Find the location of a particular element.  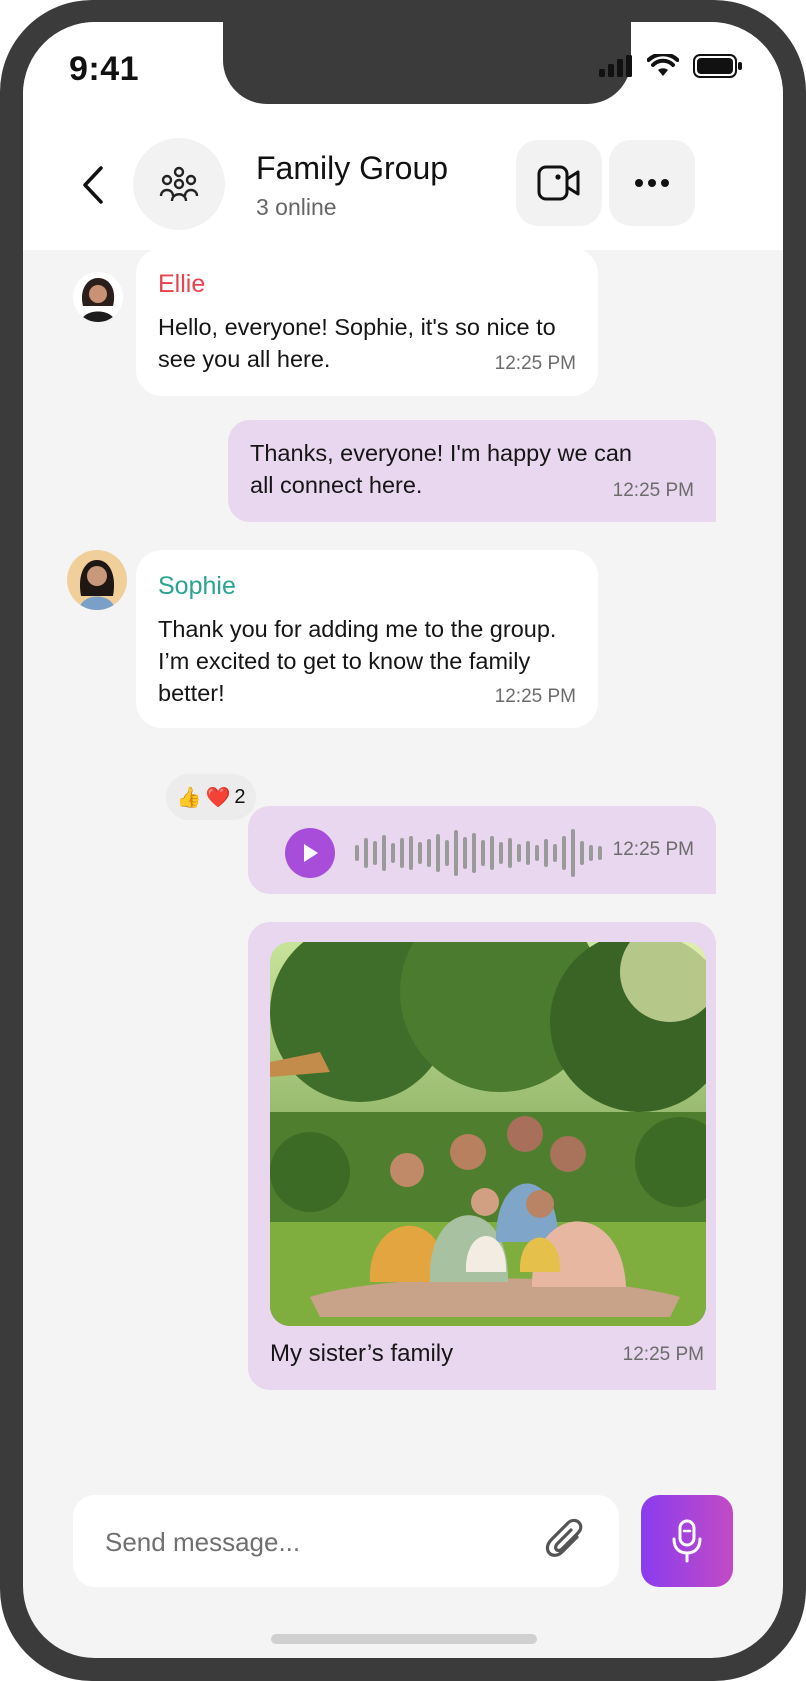

play-button is located at coordinates (310, 853).